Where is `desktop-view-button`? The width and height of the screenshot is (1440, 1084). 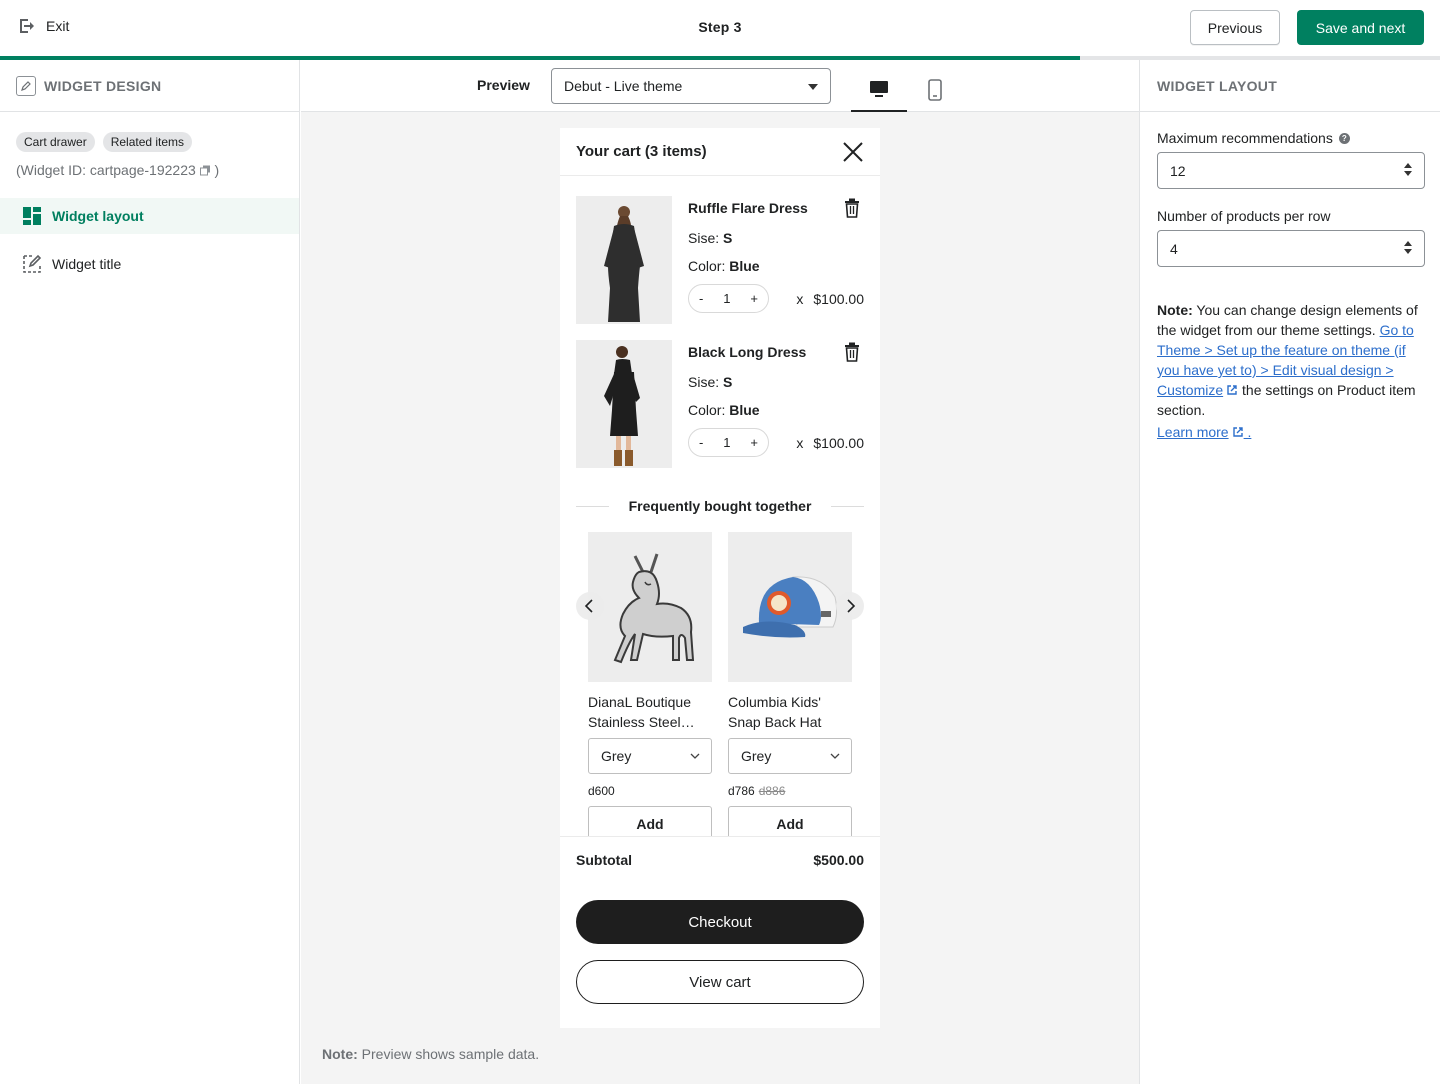 desktop-view-button is located at coordinates (879, 90).